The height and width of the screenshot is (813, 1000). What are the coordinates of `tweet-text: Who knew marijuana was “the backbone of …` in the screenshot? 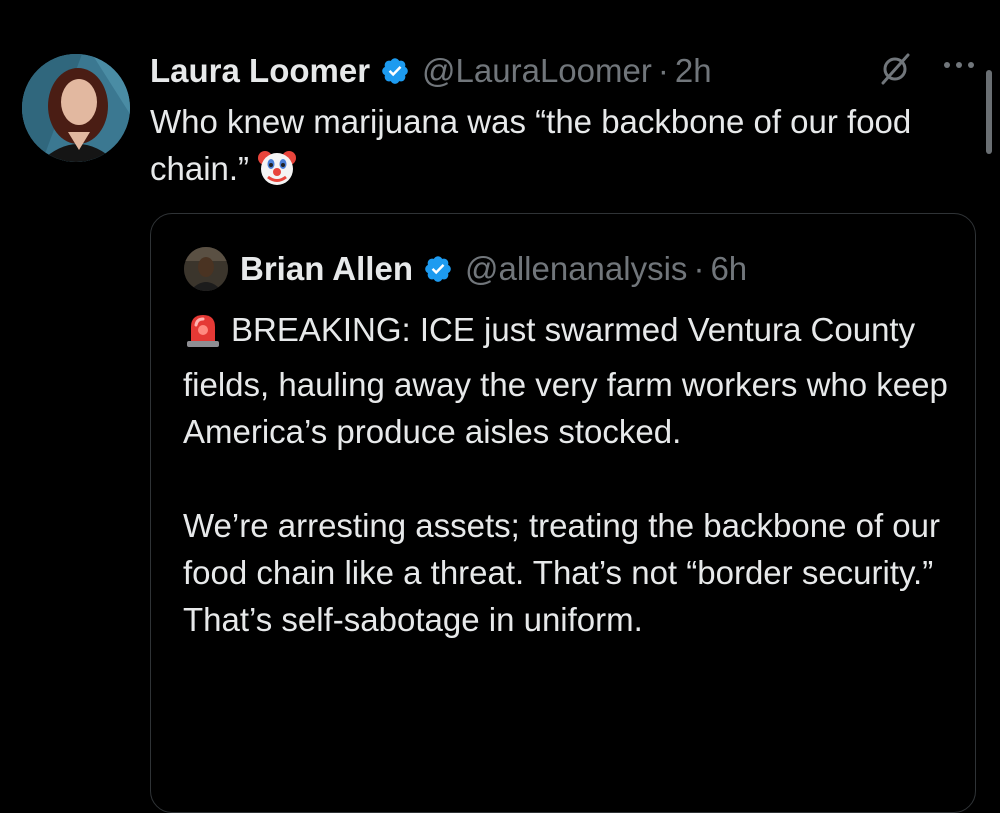 It's located at (550, 149).